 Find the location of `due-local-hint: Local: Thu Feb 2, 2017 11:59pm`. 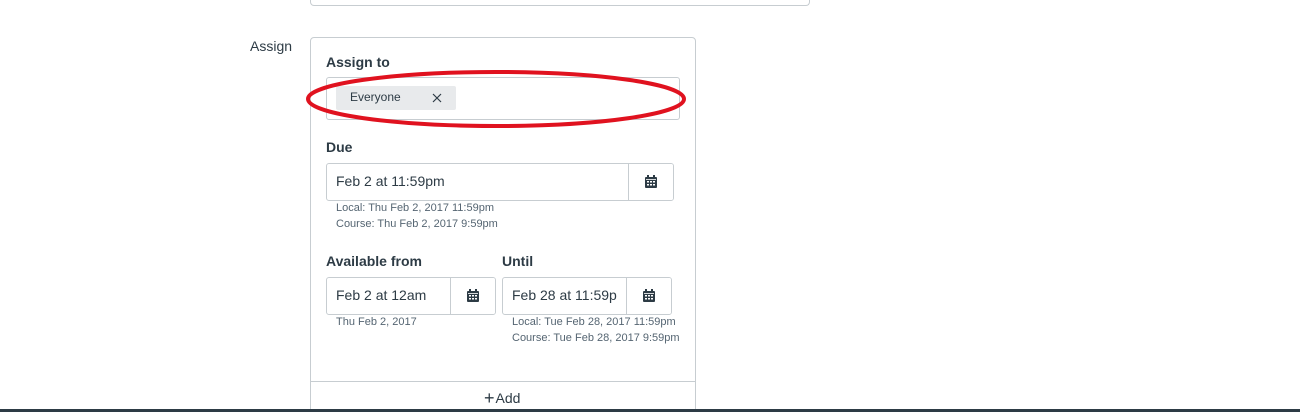

due-local-hint: Local: Thu Feb 2, 2017 11:59pm is located at coordinates (415, 208).